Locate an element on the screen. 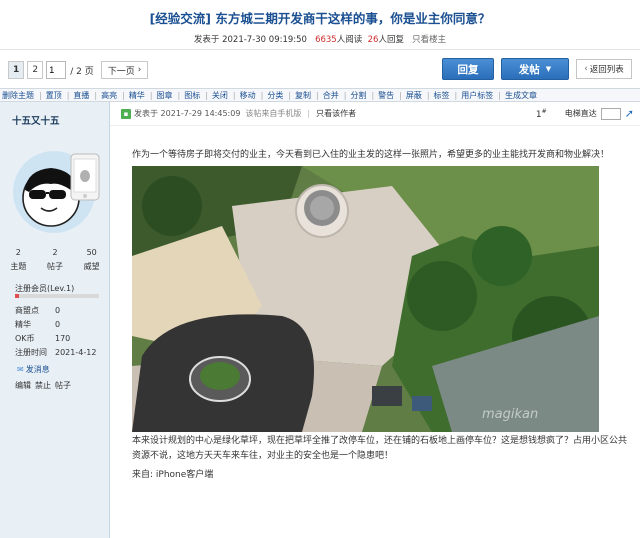  stat-posts-label: 帖子 is located at coordinates (55, 266).